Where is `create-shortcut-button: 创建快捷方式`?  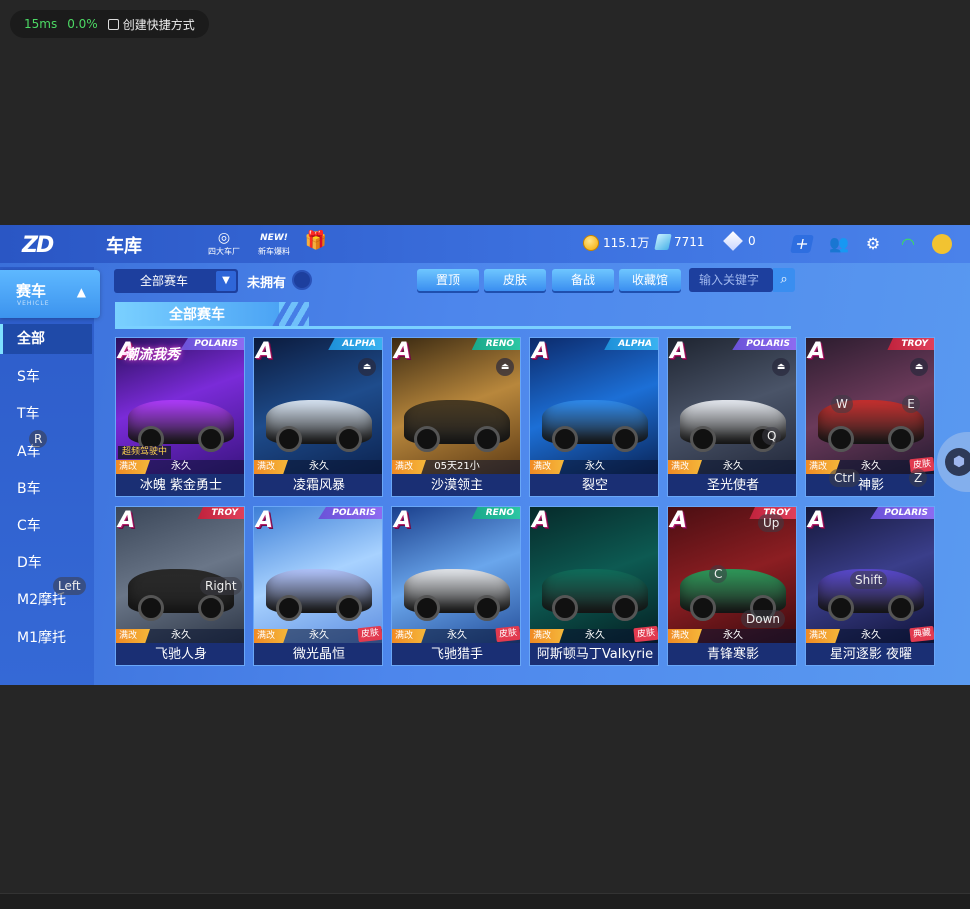
create-shortcut-button: 创建快捷方式 is located at coordinates (151, 24).